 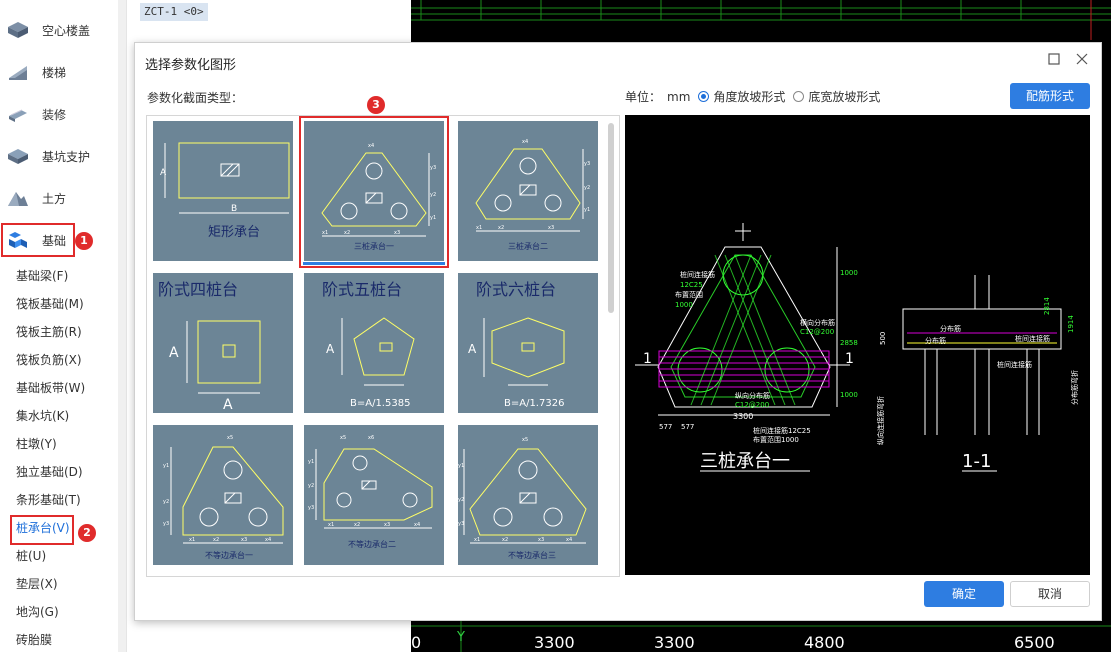 I want to click on shape-grid-scrollbar, so click(x=611, y=218).